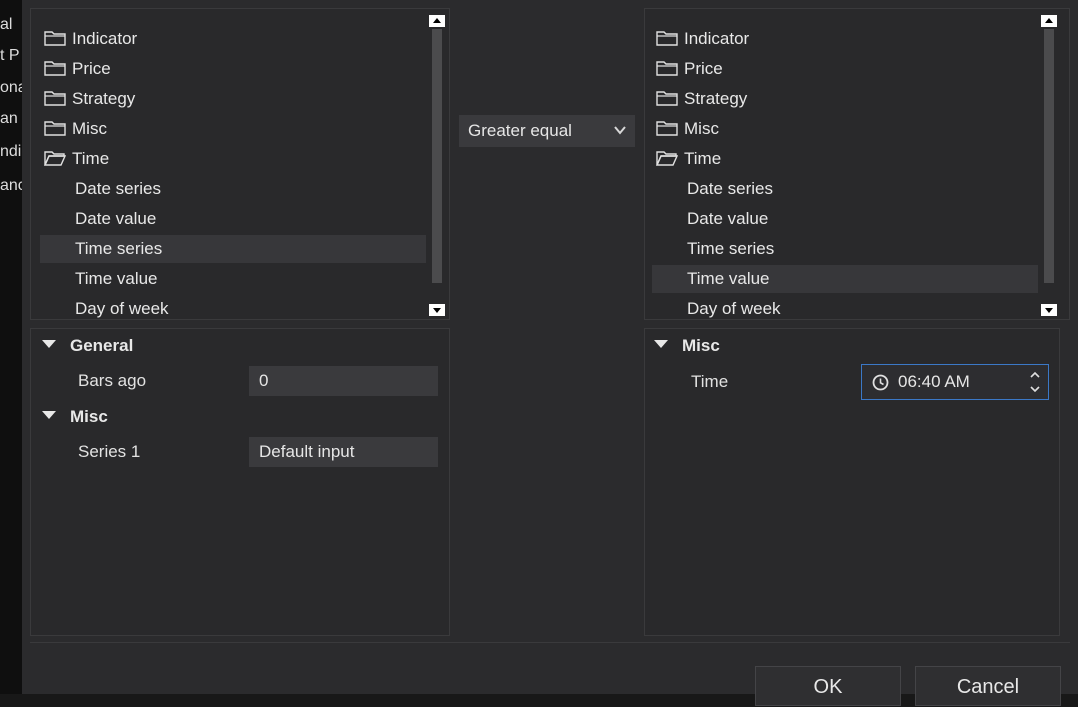  I want to click on series1-label: Series 1, so click(109, 451).